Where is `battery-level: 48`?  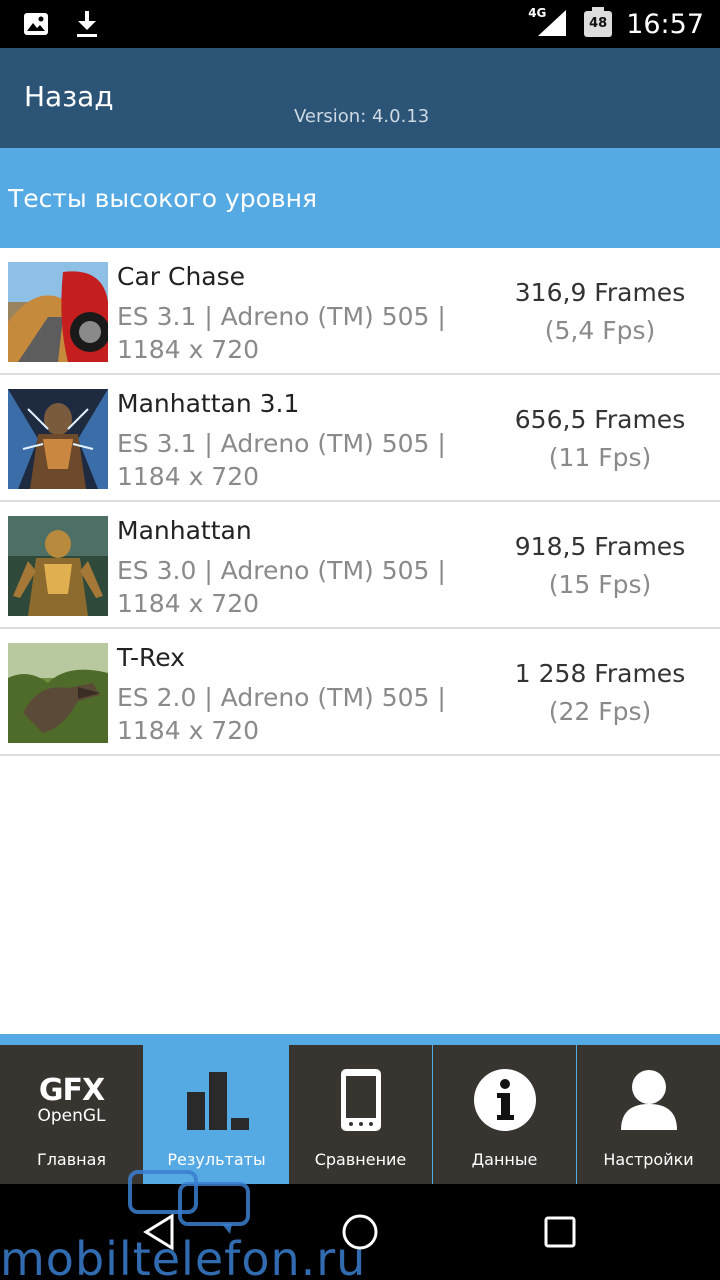 battery-level: 48 is located at coordinates (598, 23).